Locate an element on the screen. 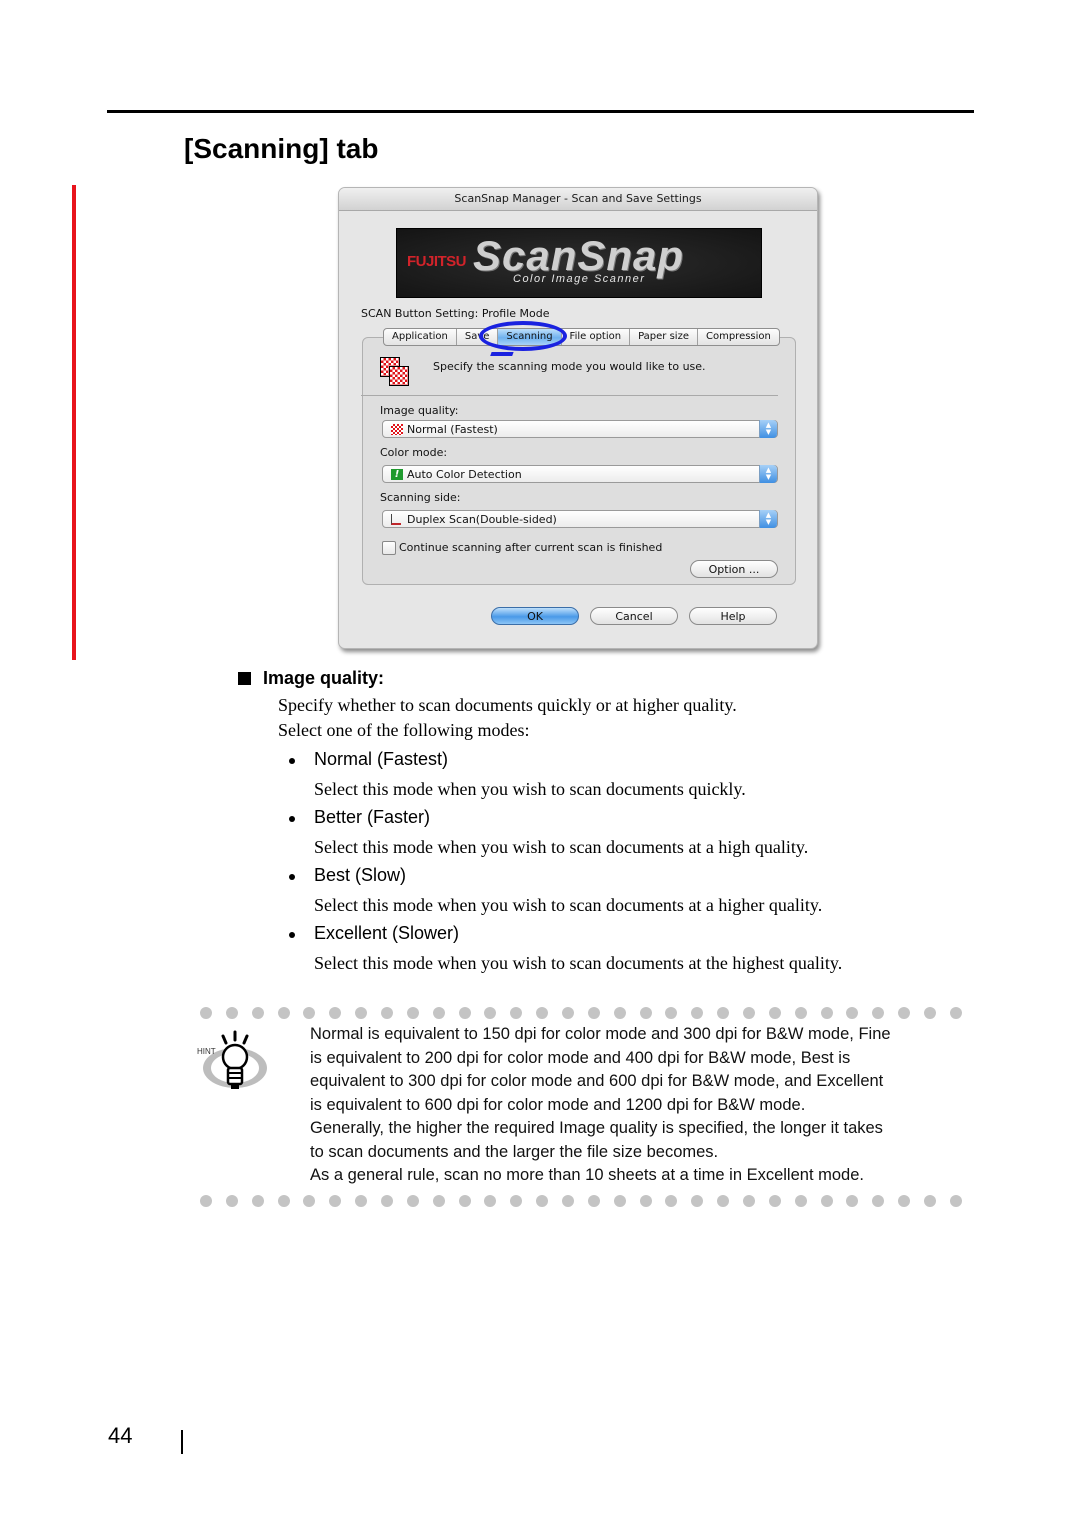  image-quality-label: Image quality: is located at coordinates (419, 410).